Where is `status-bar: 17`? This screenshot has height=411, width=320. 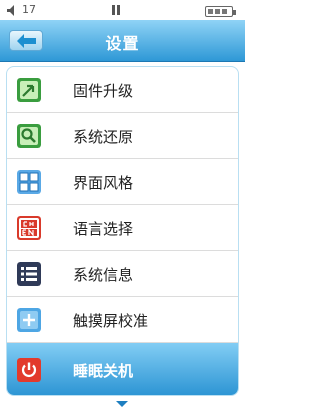 status-bar: 17 is located at coordinates (122, 10).